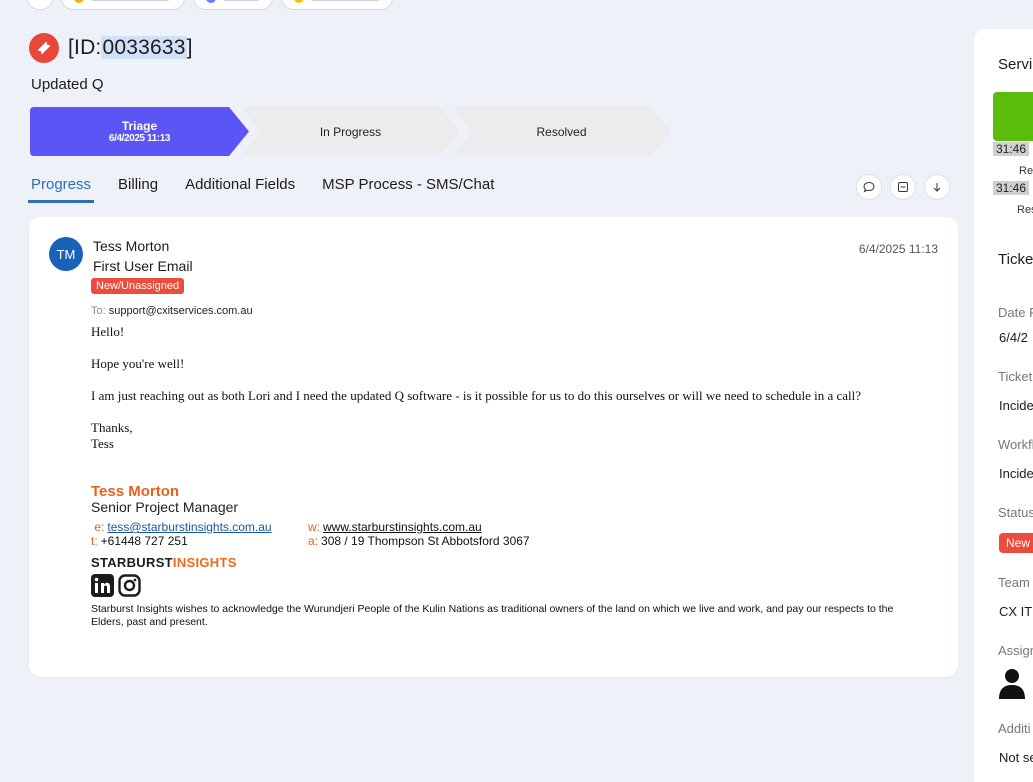 The width and height of the screenshot is (1033, 782). Describe the element at coordinates (1015, 650) in the screenshot. I see `field-assignee-label: Assign` at that location.